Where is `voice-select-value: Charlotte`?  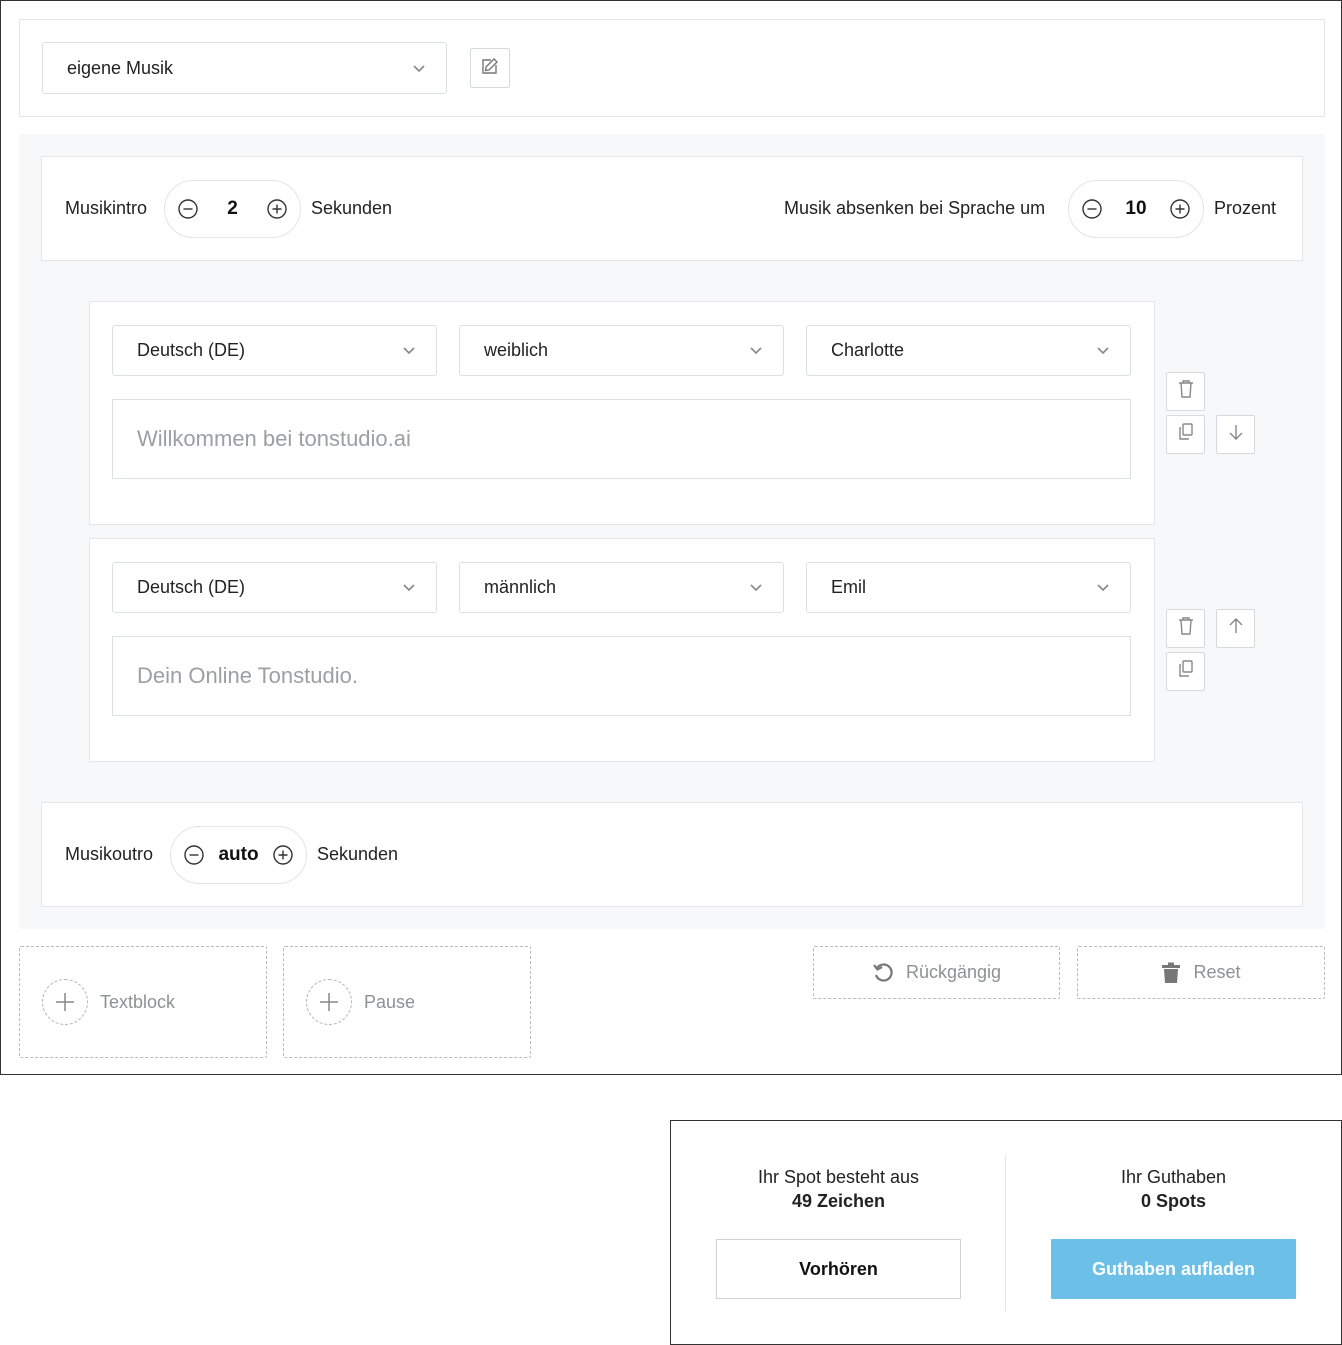
voice-select-value: Charlotte is located at coordinates (868, 350).